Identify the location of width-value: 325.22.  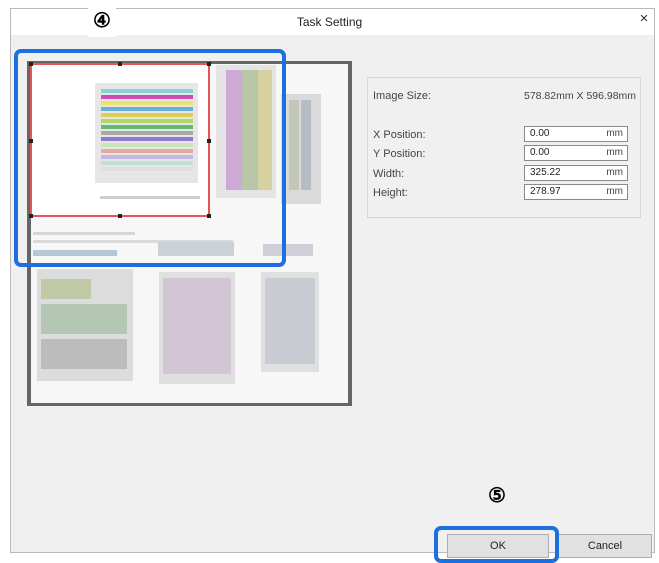
(545, 172).